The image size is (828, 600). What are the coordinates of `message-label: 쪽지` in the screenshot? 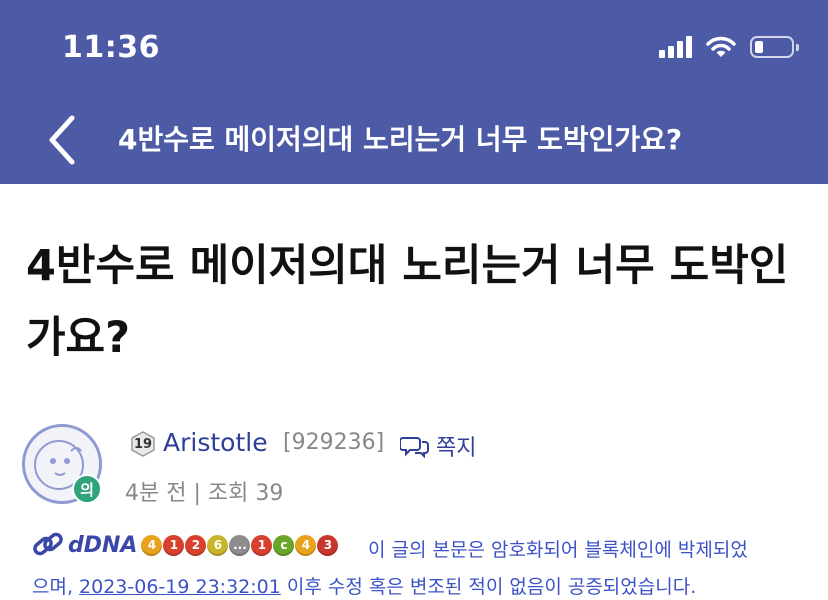 It's located at (456, 448).